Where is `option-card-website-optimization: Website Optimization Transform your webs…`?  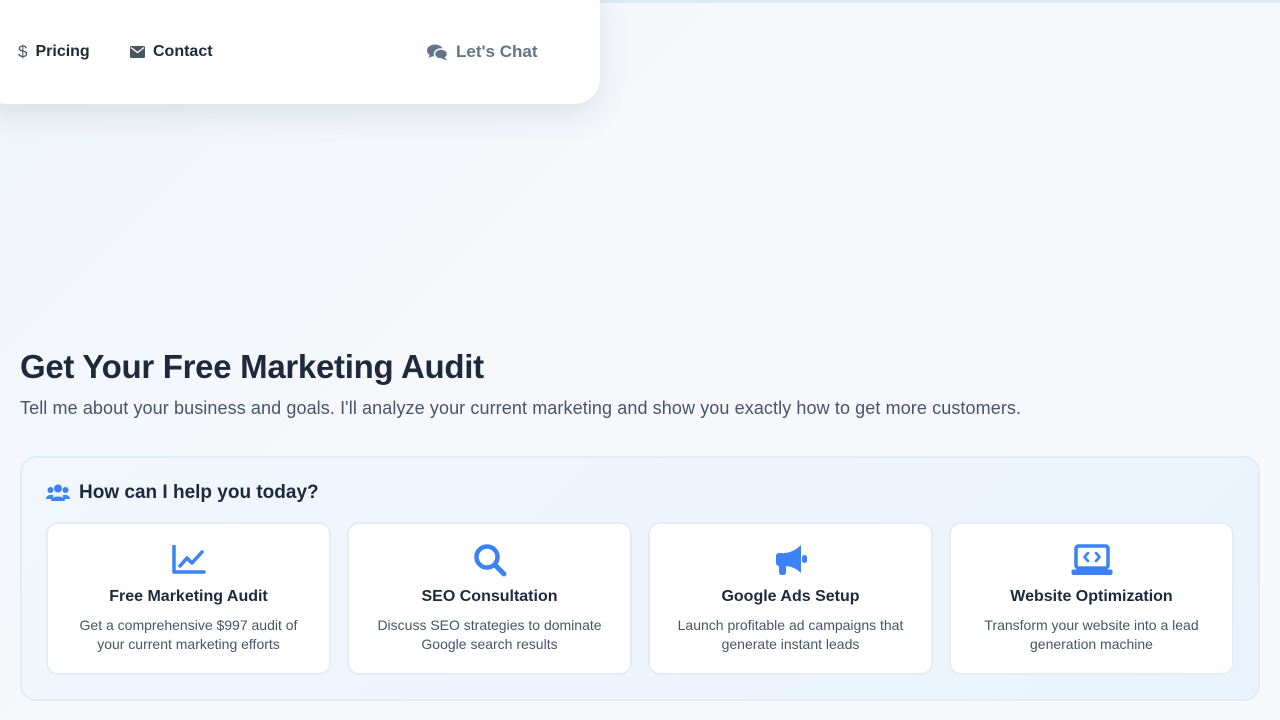
option-card-website-optimization: Website Optimization Transform your webs… is located at coordinates (1091, 598).